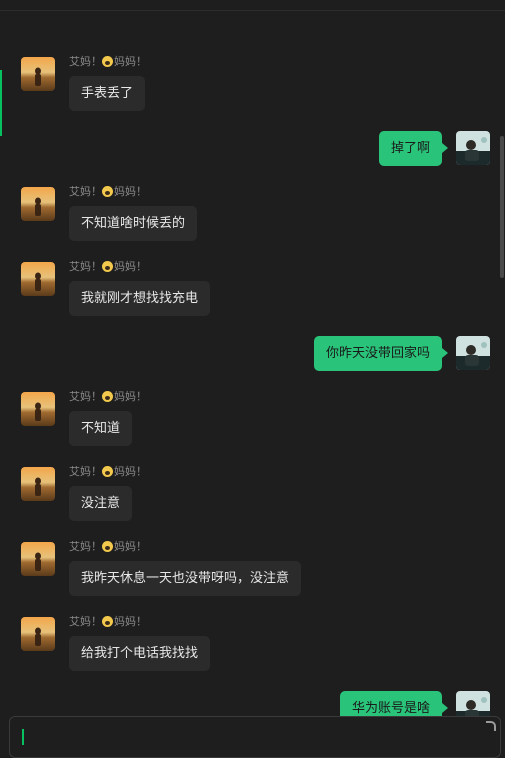 This screenshot has width=505, height=758. Describe the element at coordinates (107, 93) in the screenshot. I see `message-bubble: 手表丢了` at that location.